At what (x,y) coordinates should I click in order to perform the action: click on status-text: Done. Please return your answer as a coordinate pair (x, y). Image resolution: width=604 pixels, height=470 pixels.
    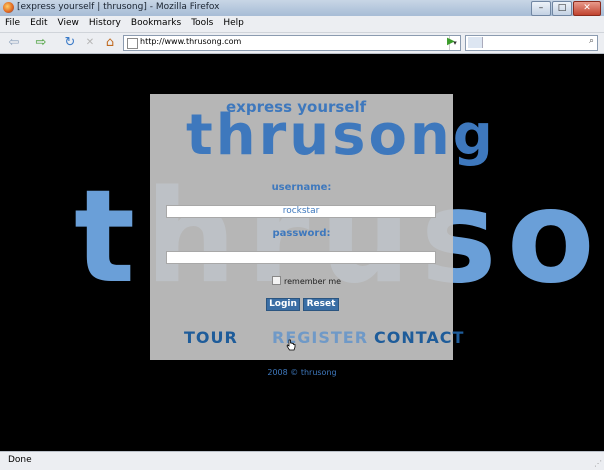
    Looking at the image, I should click on (20, 460).